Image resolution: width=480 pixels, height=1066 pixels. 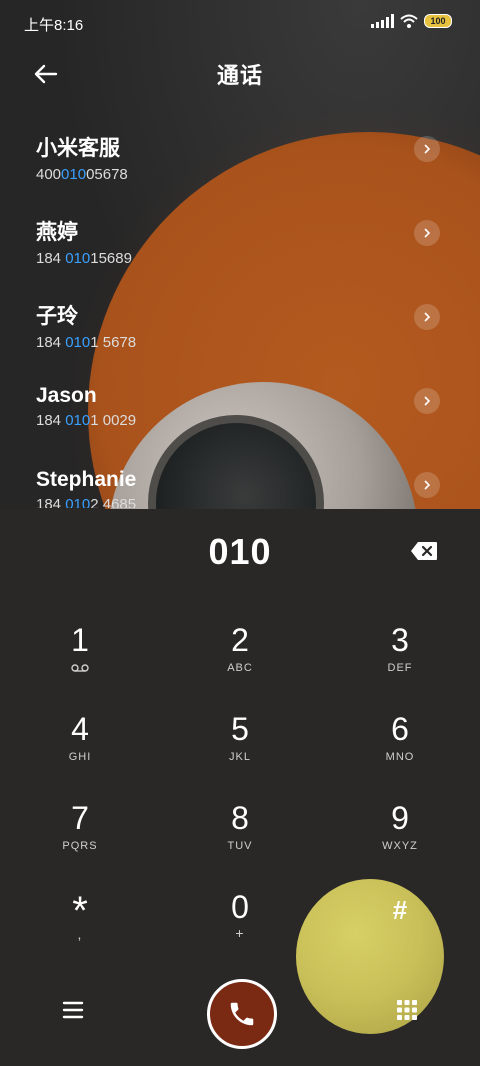 What do you see at coordinates (400, 746) in the screenshot?
I see `key-6: 6 MNO` at bounding box center [400, 746].